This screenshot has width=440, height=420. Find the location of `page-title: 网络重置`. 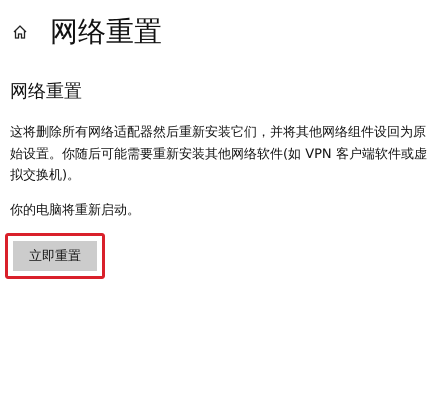

page-title: 网络重置 is located at coordinates (106, 32).